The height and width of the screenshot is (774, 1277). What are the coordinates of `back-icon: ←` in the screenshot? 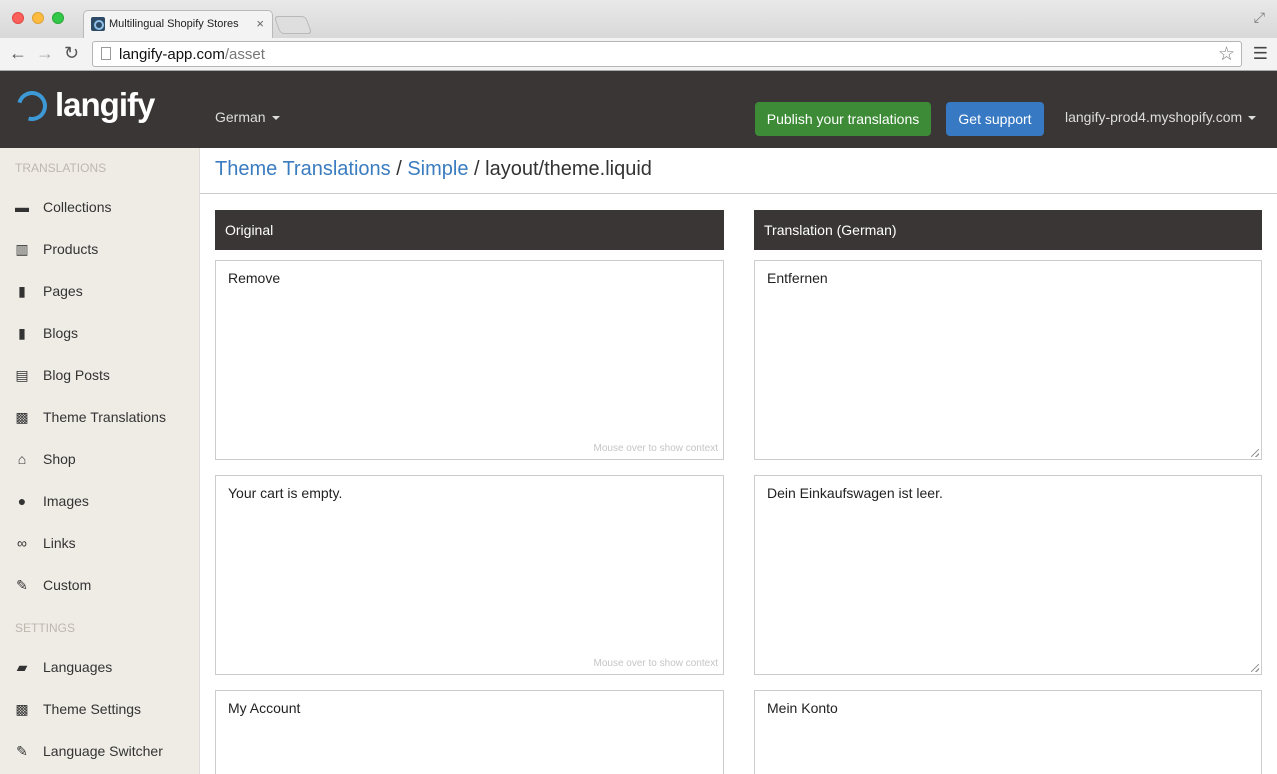 It's located at (18, 53).